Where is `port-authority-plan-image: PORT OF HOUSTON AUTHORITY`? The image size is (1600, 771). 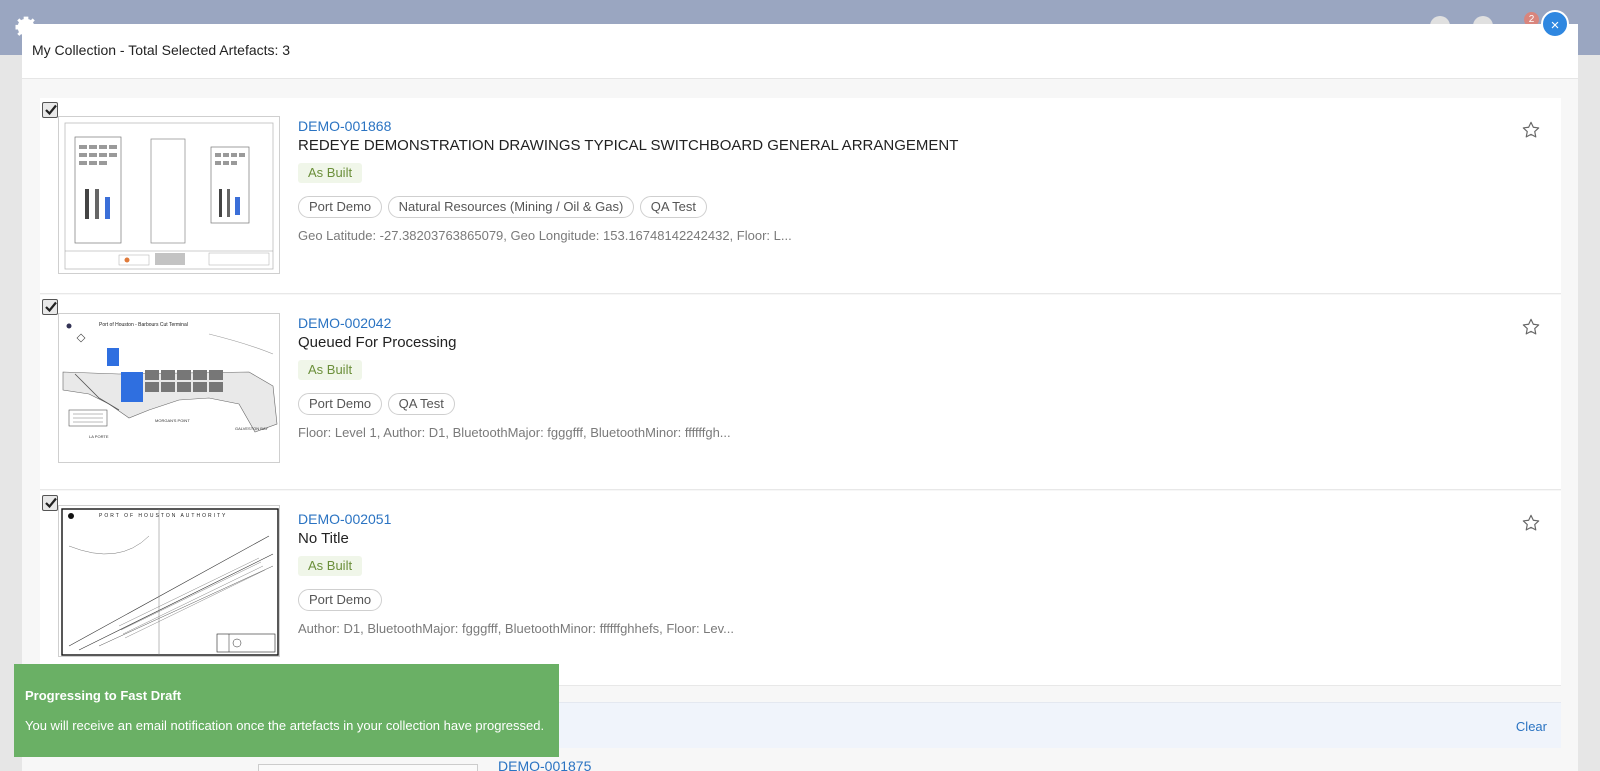 port-authority-plan-image: PORT OF HOUSTON AUTHORITY is located at coordinates (169, 581).